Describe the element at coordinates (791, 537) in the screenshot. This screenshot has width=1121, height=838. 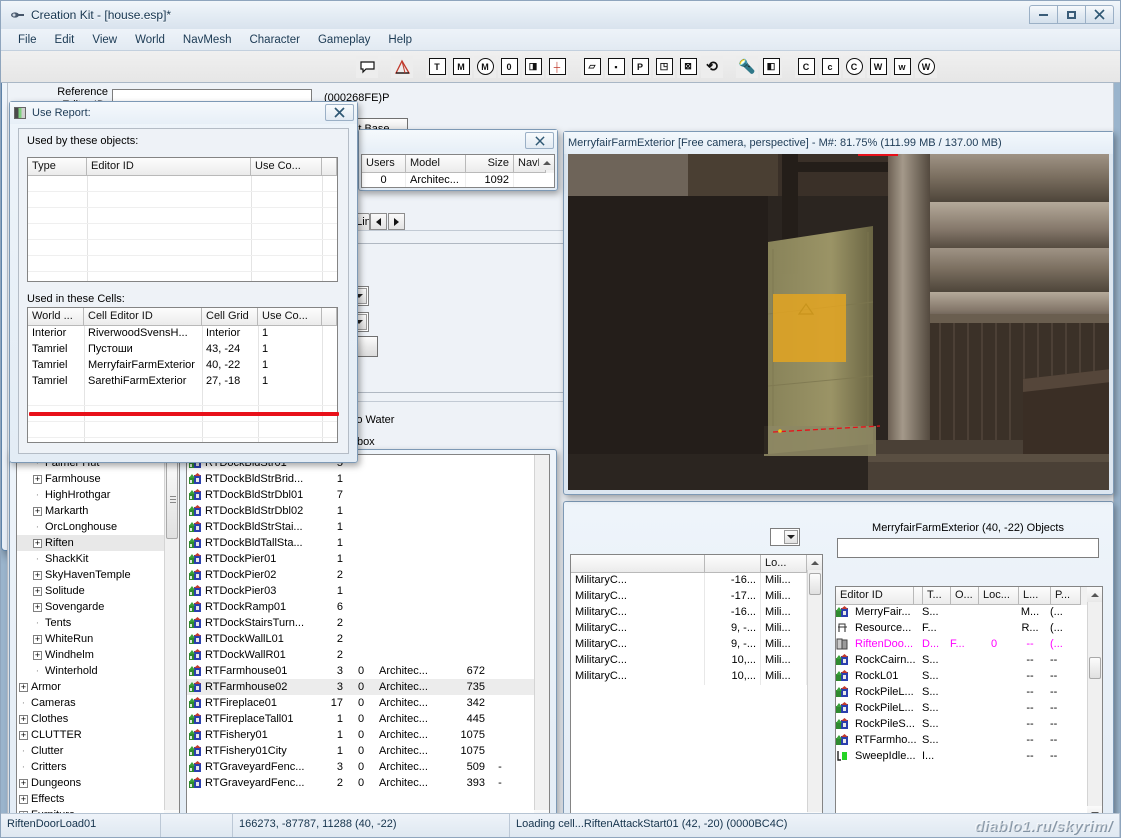
I see `chevron-down-icon` at that location.